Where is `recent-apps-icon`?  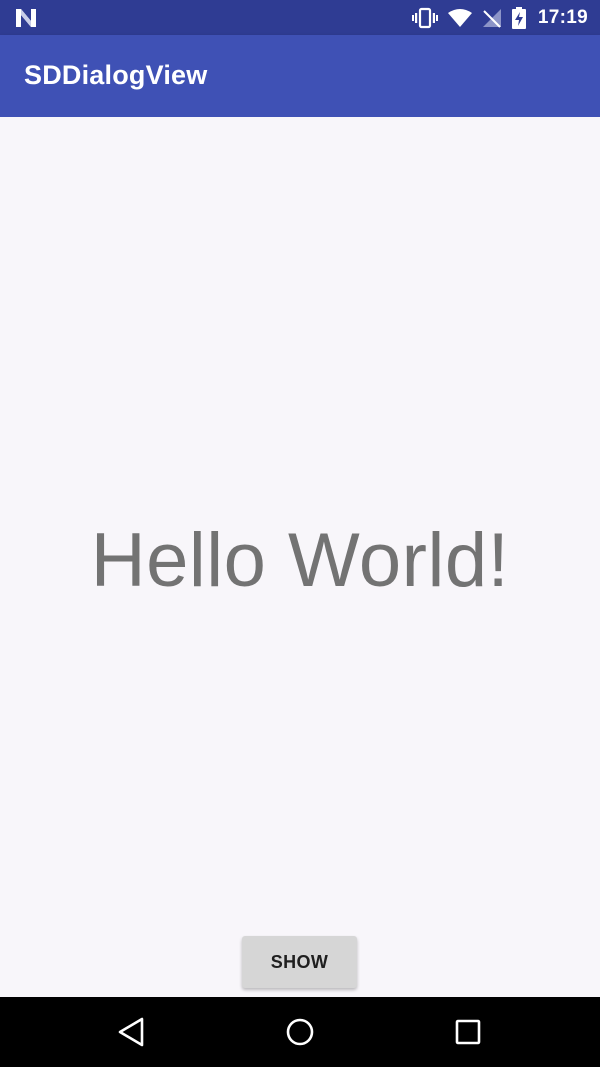 recent-apps-icon is located at coordinates (468, 1032).